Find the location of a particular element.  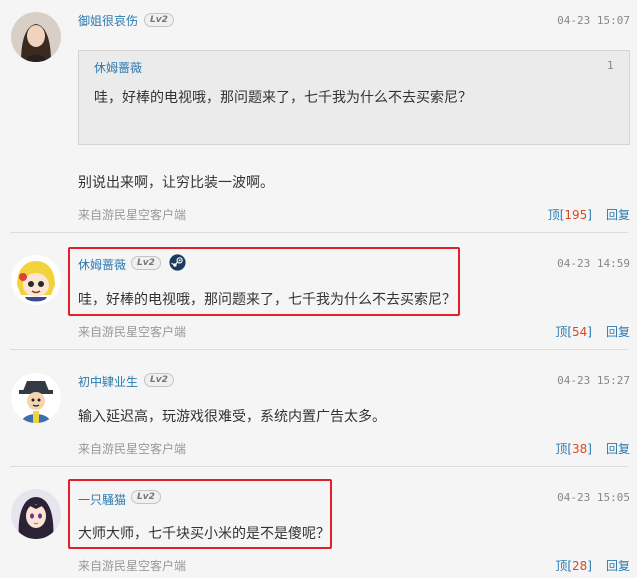

timestamp: 04-23 14:59 is located at coordinates (593, 263).